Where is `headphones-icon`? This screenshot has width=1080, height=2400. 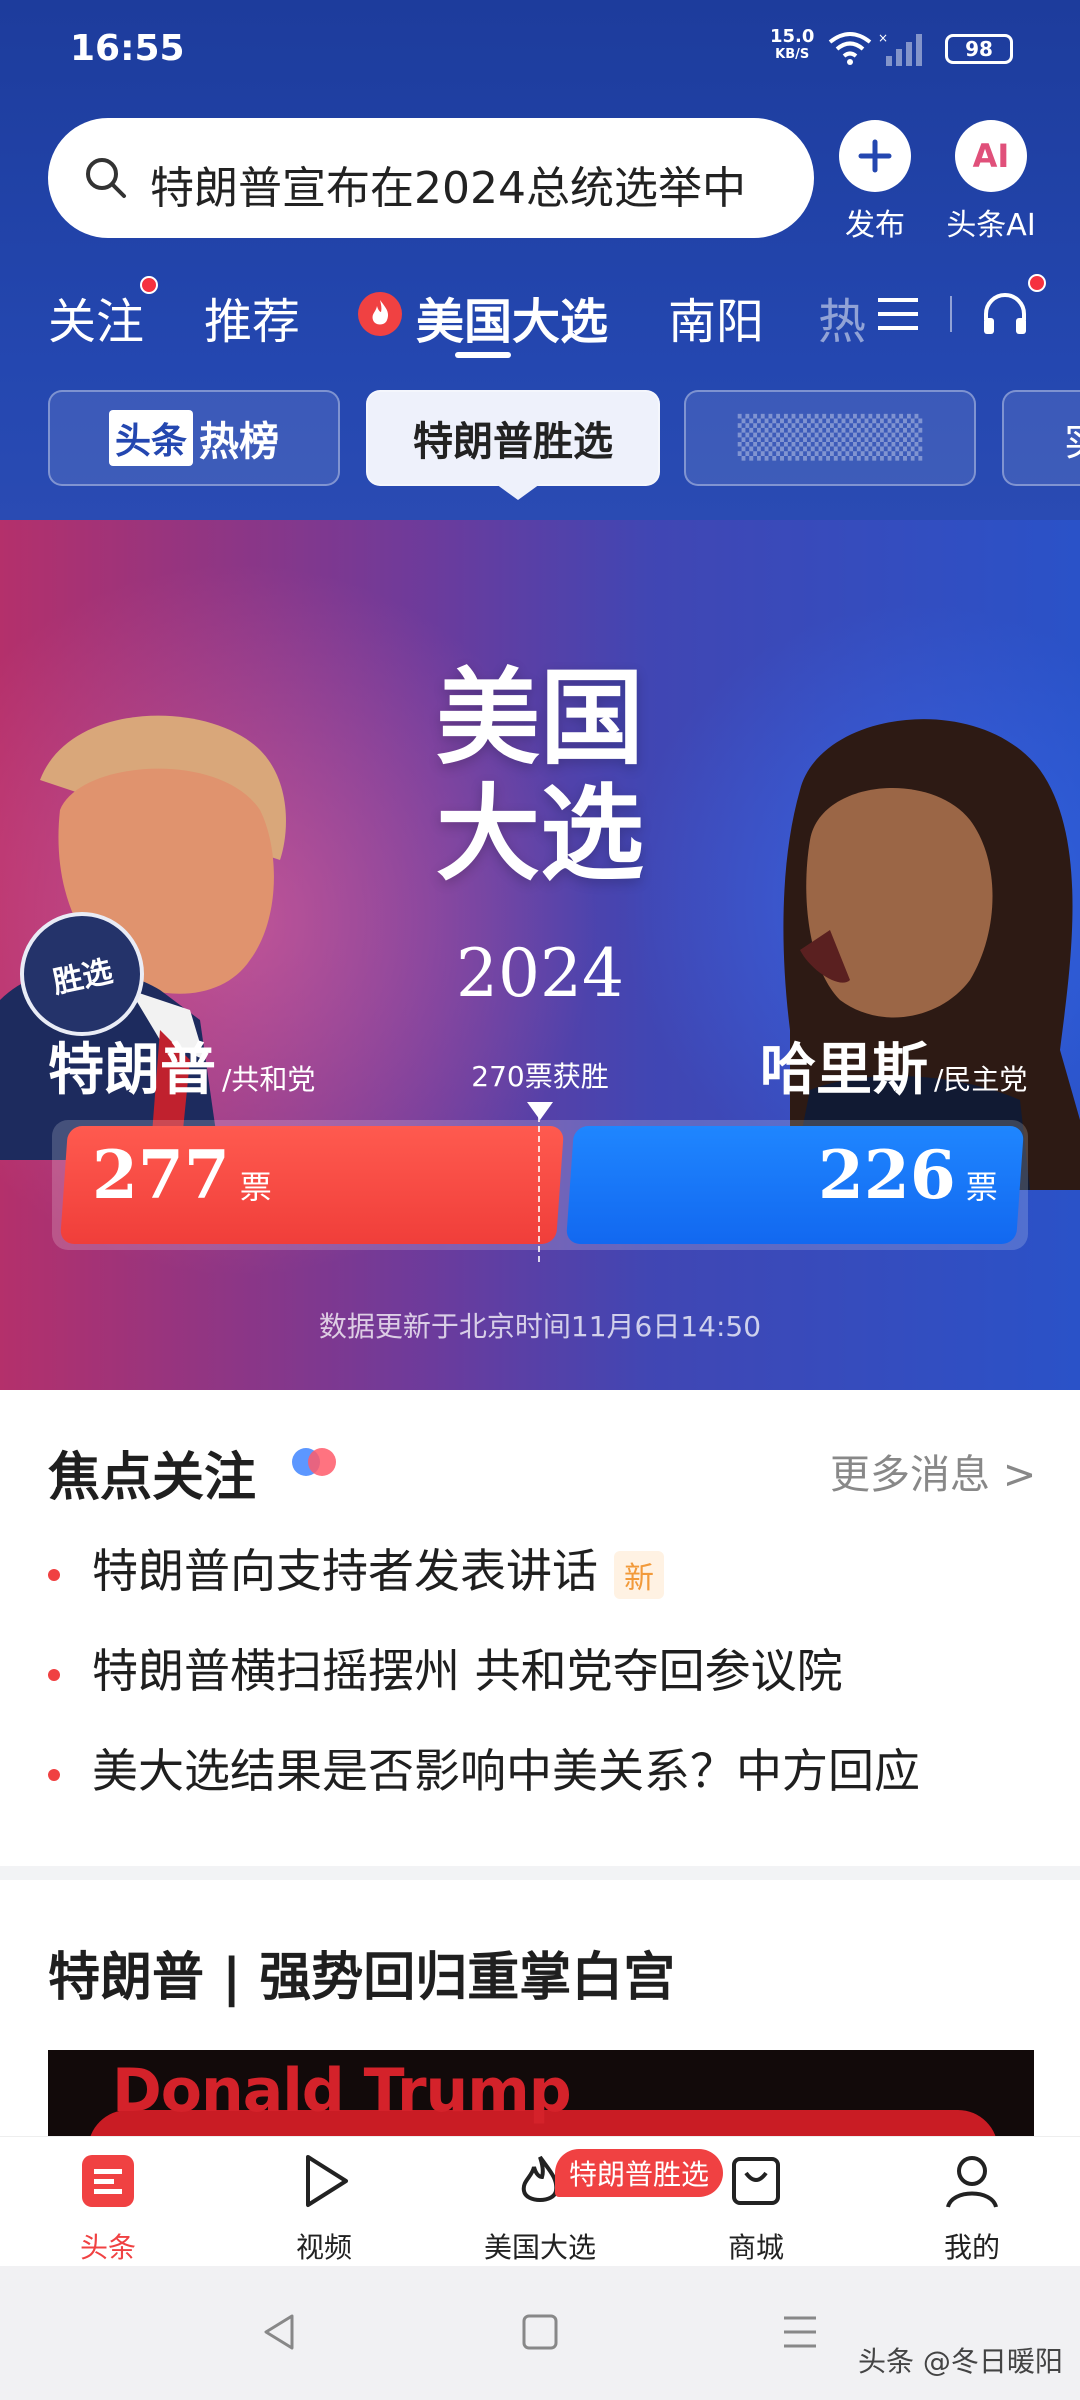 headphones-icon is located at coordinates (1005, 313).